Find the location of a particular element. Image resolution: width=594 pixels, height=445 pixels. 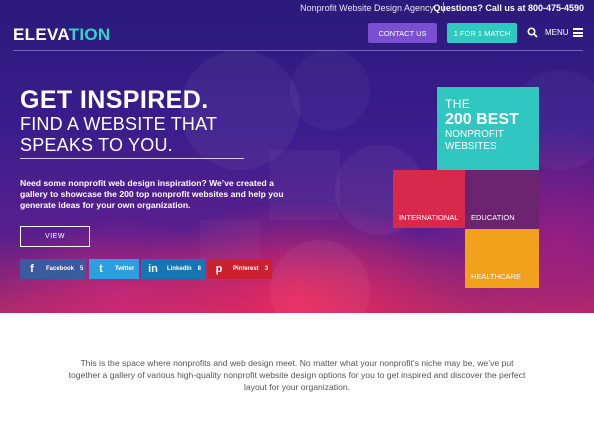

healthcare-tile: HEALTHCARE is located at coordinates (502, 258).